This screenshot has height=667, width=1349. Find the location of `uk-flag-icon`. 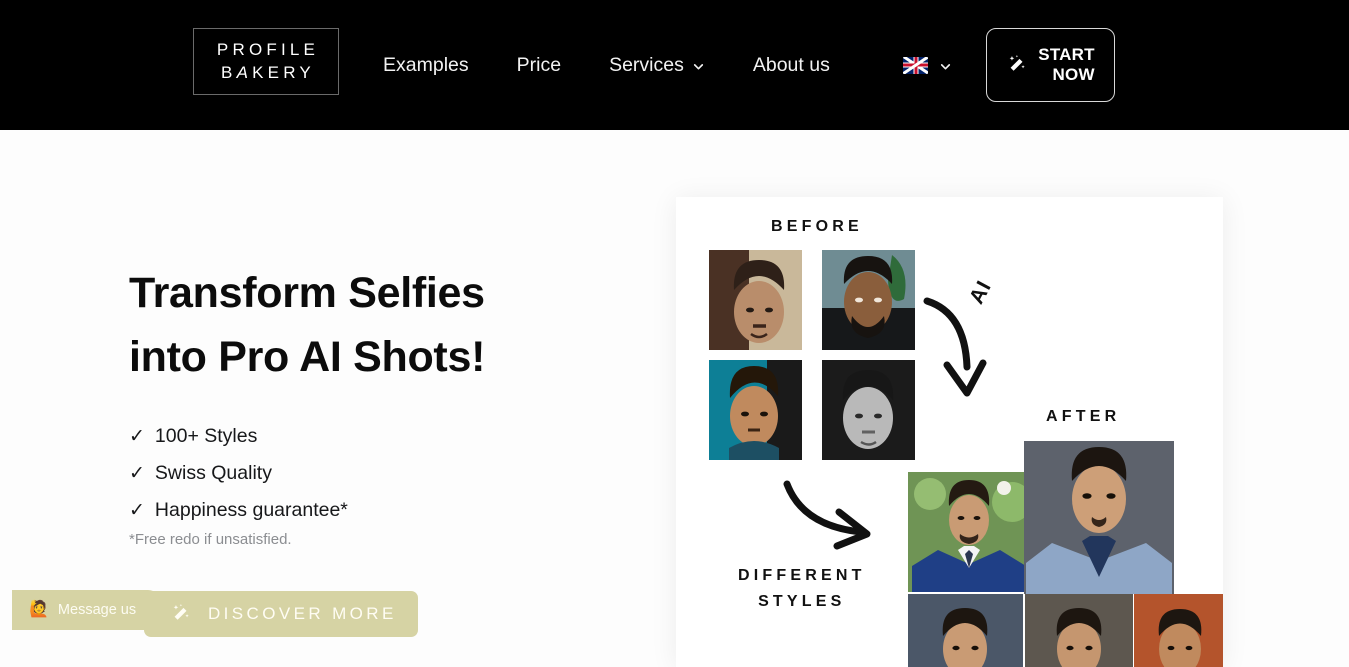

uk-flag-icon is located at coordinates (915, 65).